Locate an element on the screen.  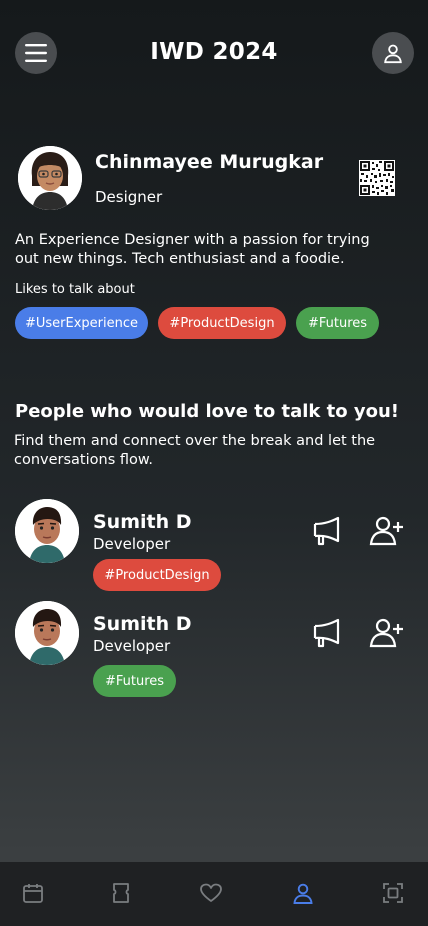
scan-icon is located at coordinates (393, 893).